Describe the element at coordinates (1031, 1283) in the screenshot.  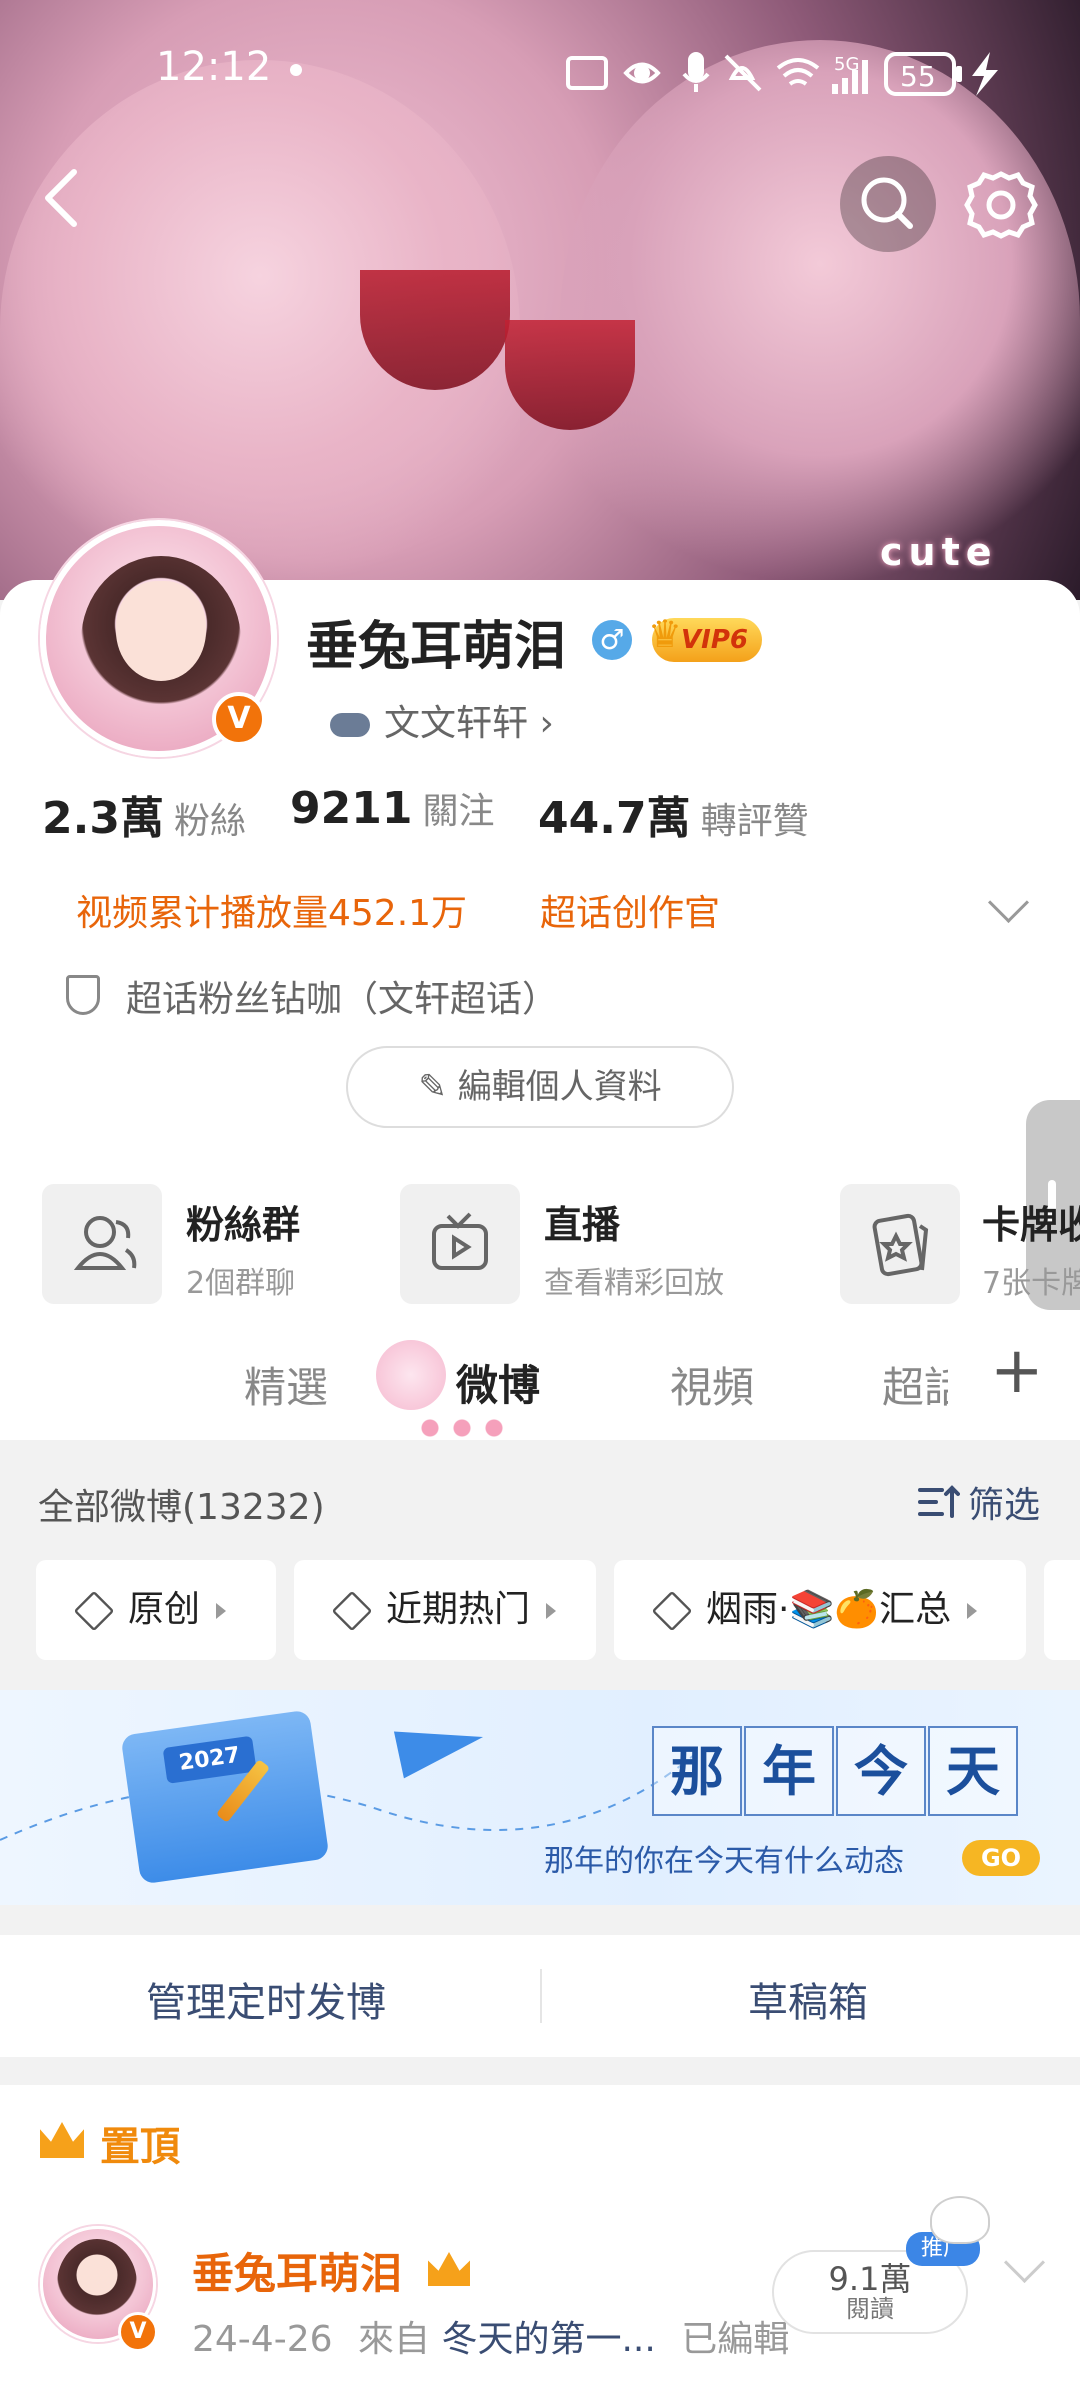
I see `tile-sub-cards: 7张卡牌` at that location.